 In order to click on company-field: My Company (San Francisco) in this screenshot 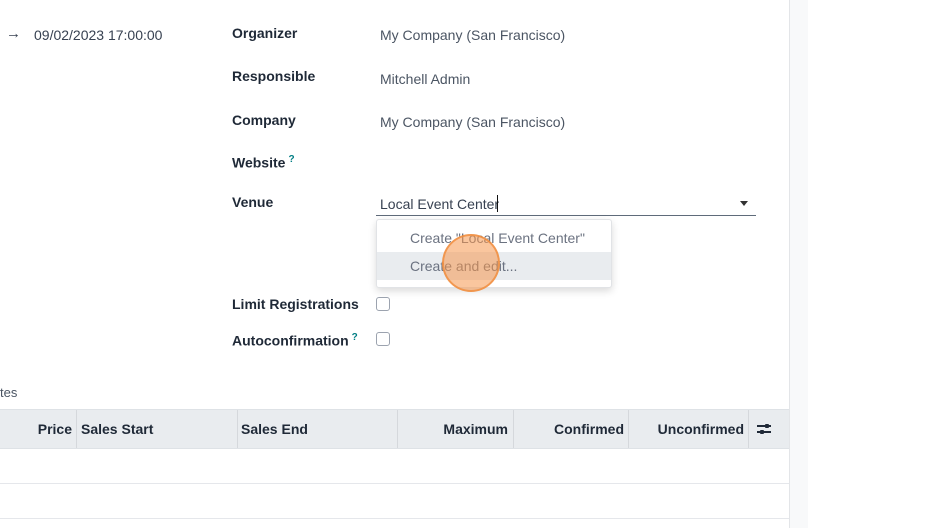, I will do `click(472, 122)`.